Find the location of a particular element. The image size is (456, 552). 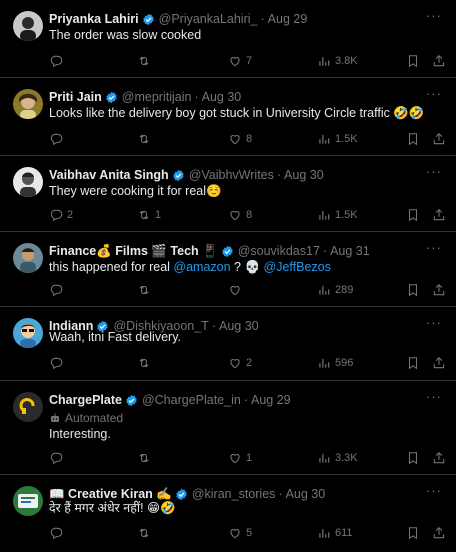

like-button: 5 is located at coordinates (240, 533).